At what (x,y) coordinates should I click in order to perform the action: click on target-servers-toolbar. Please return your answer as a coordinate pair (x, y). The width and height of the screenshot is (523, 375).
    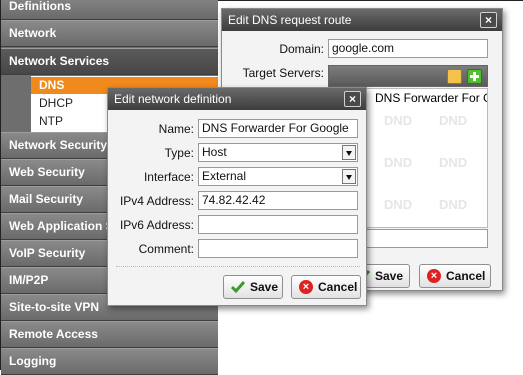
    Looking at the image, I should click on (408, 76).